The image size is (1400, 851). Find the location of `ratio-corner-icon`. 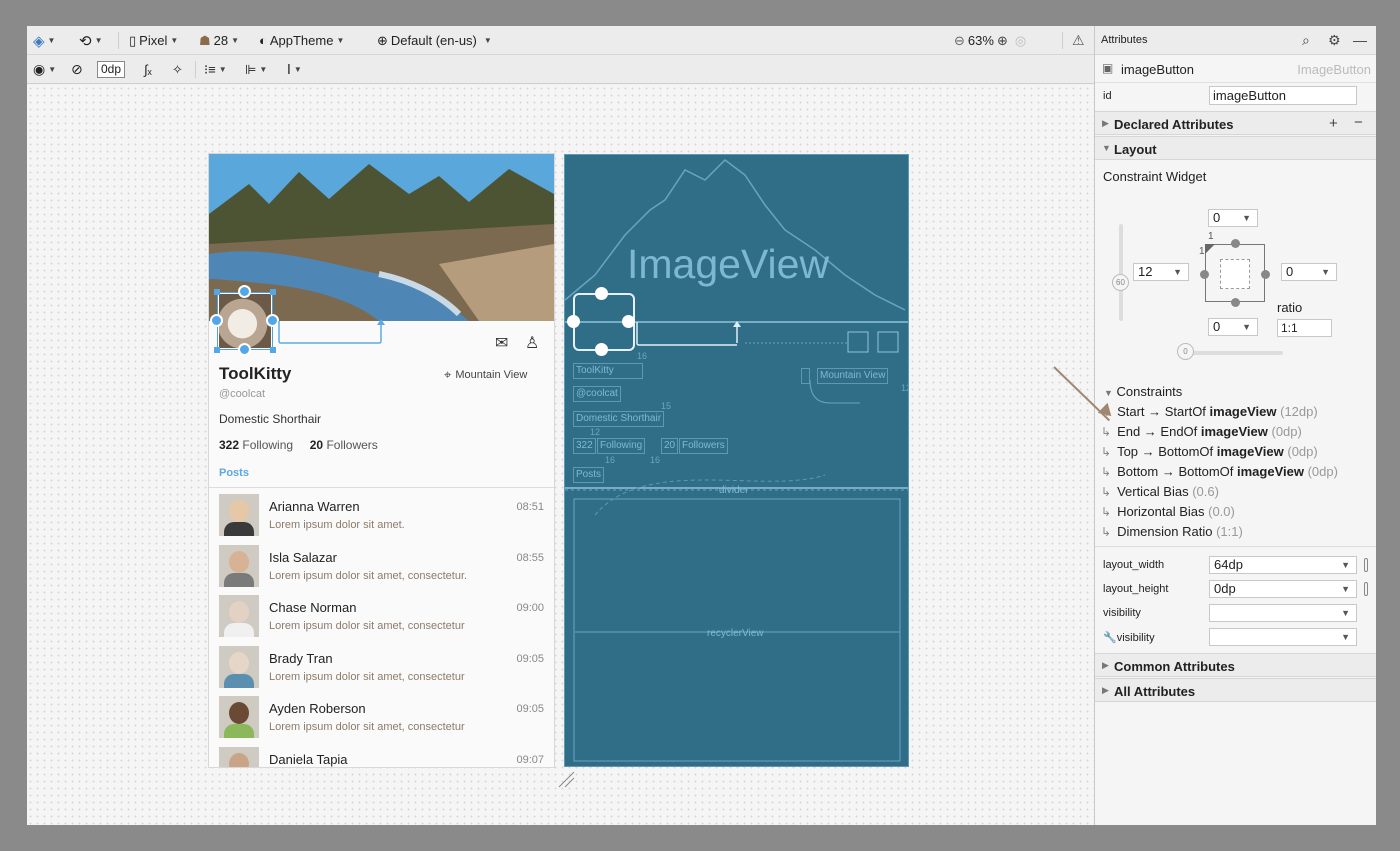

ratio-corner-icon is located at coordinates (1210, 249).